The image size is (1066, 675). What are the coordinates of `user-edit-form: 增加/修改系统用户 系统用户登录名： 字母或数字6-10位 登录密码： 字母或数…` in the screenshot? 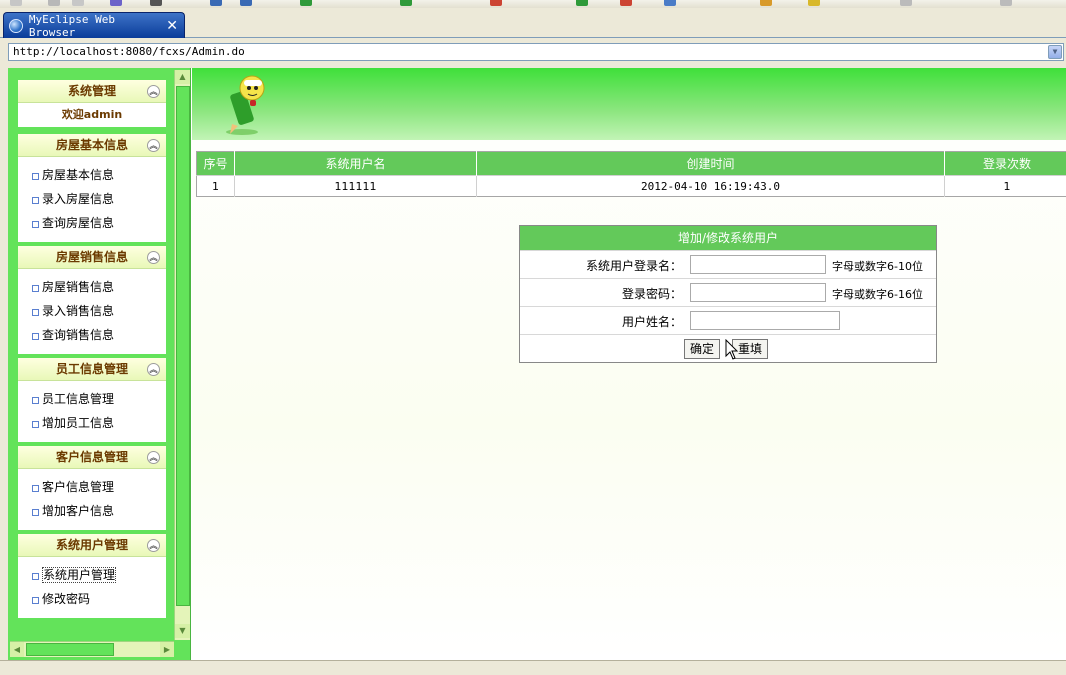 It's located at (728, 294).